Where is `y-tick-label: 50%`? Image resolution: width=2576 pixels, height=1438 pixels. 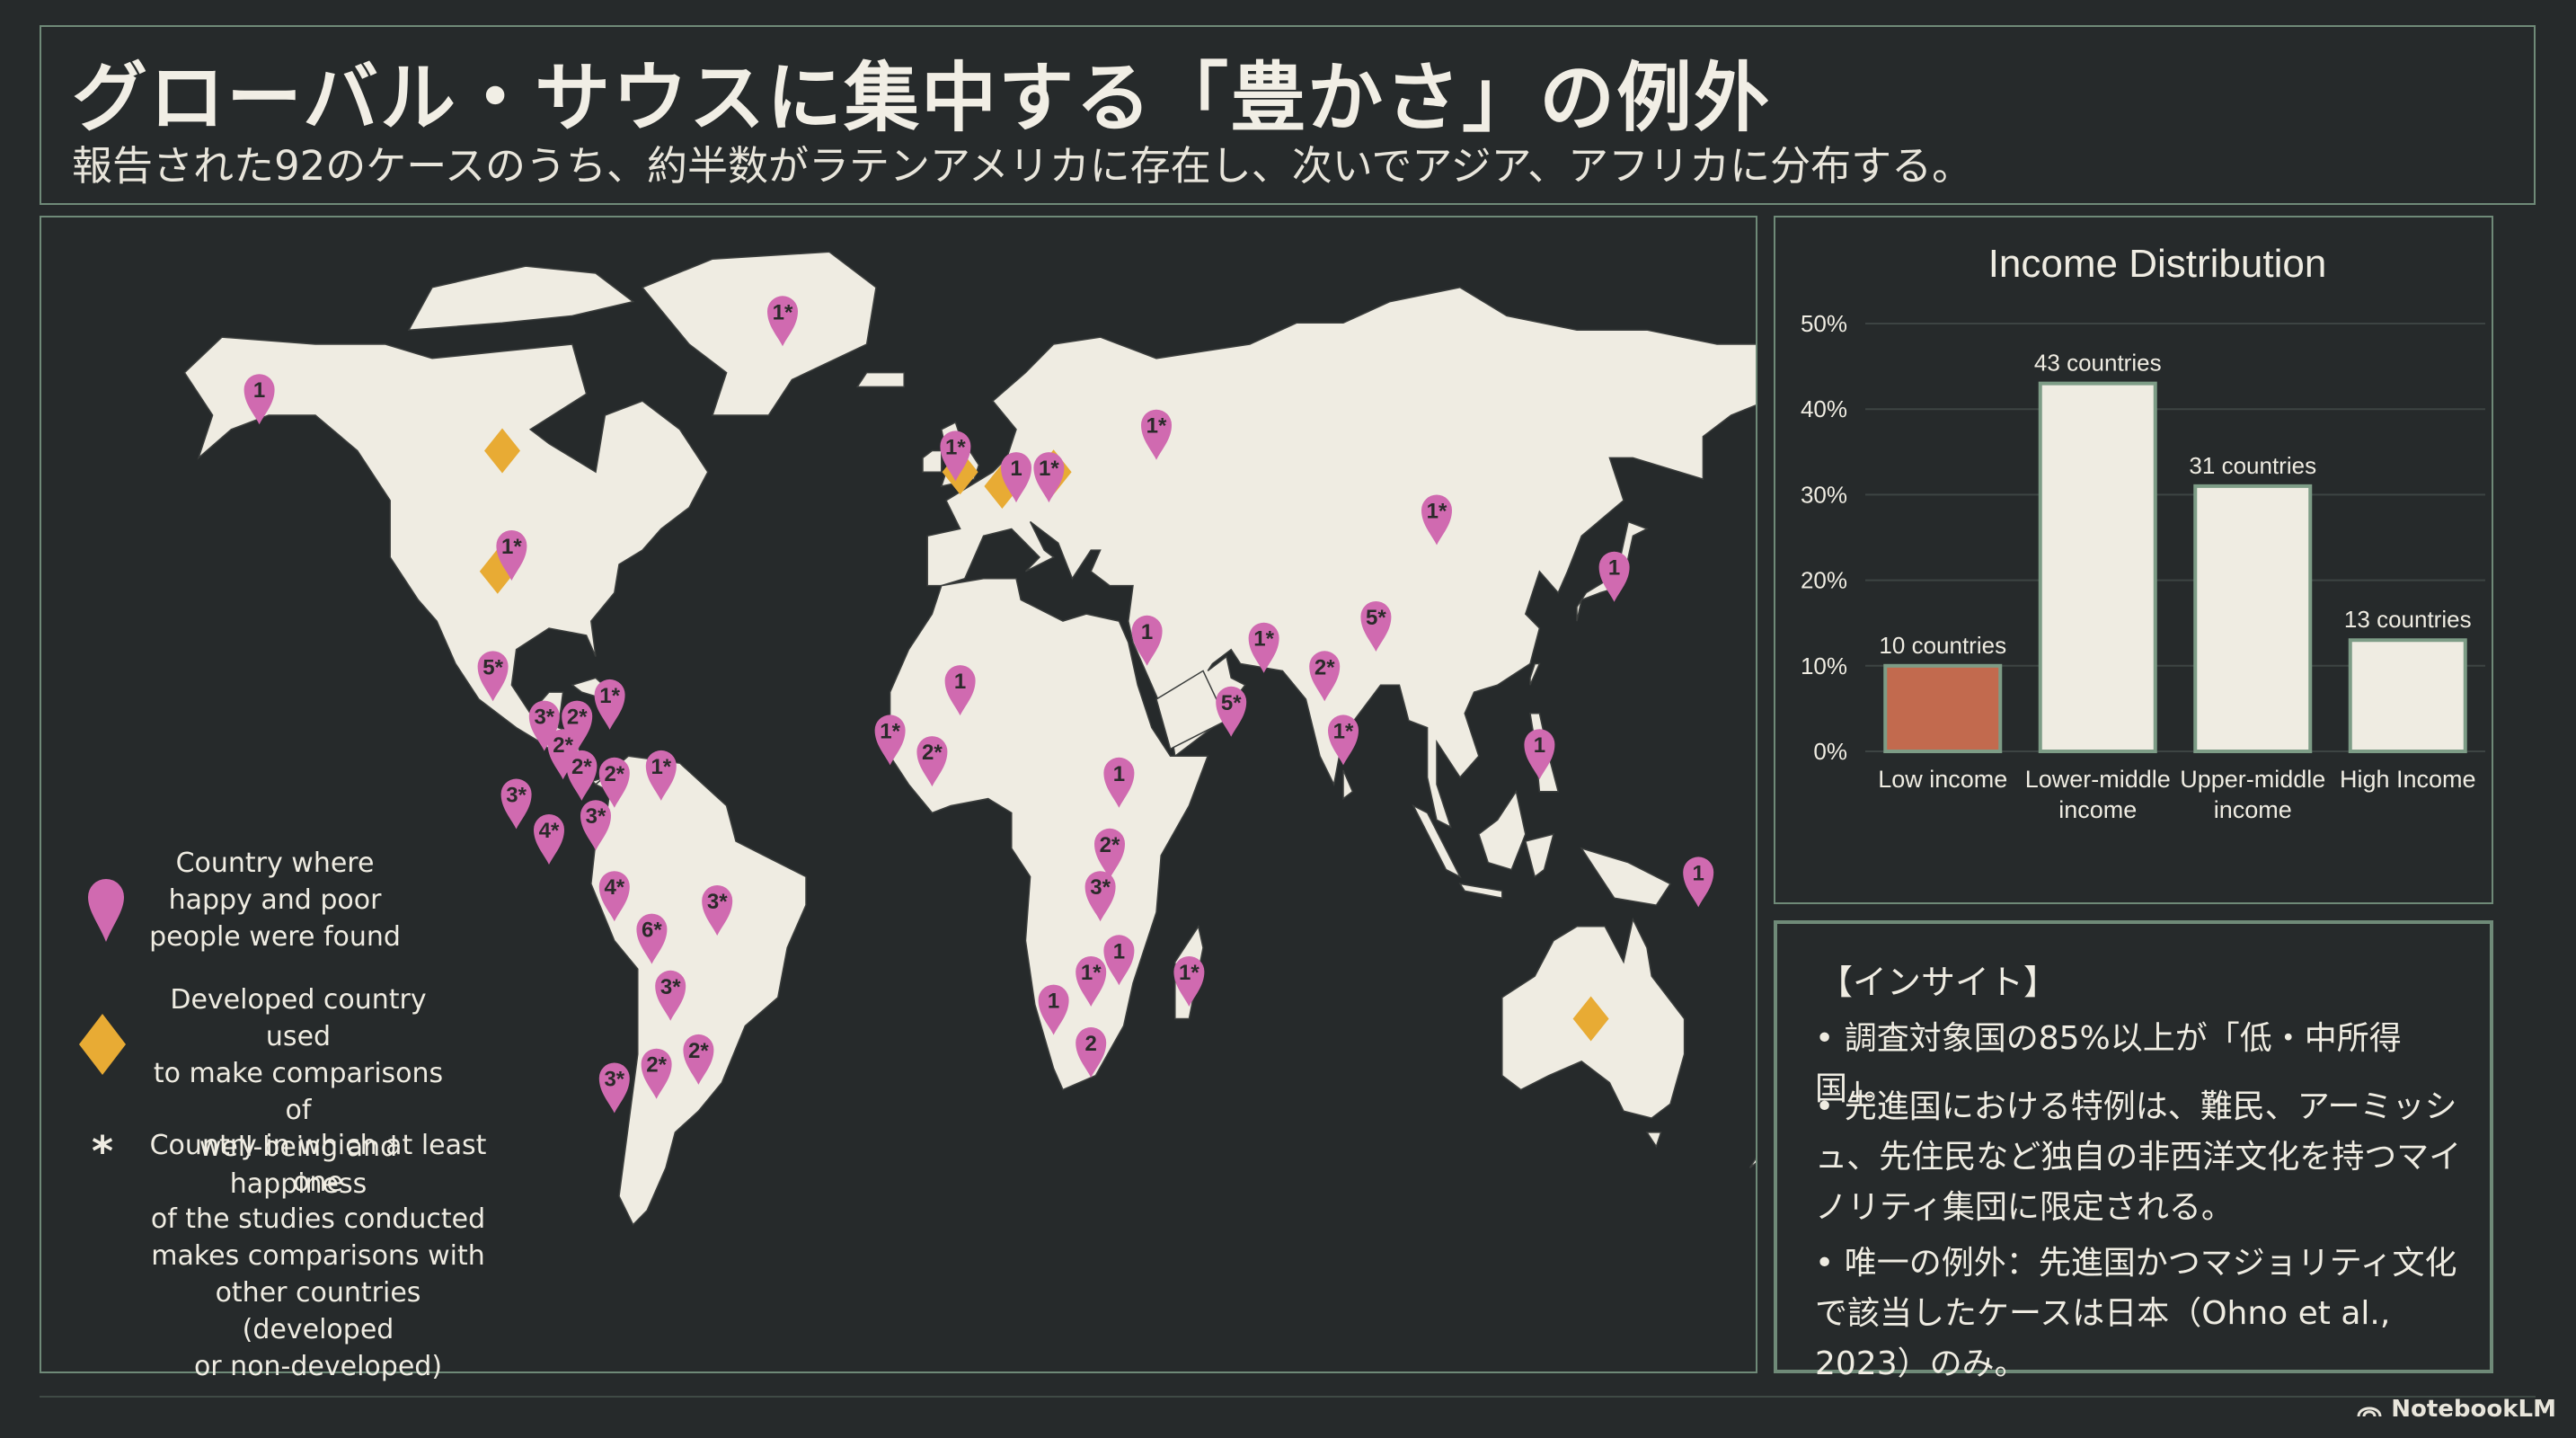
y-tick-label: 50% is located at coordinates (1824, 323).